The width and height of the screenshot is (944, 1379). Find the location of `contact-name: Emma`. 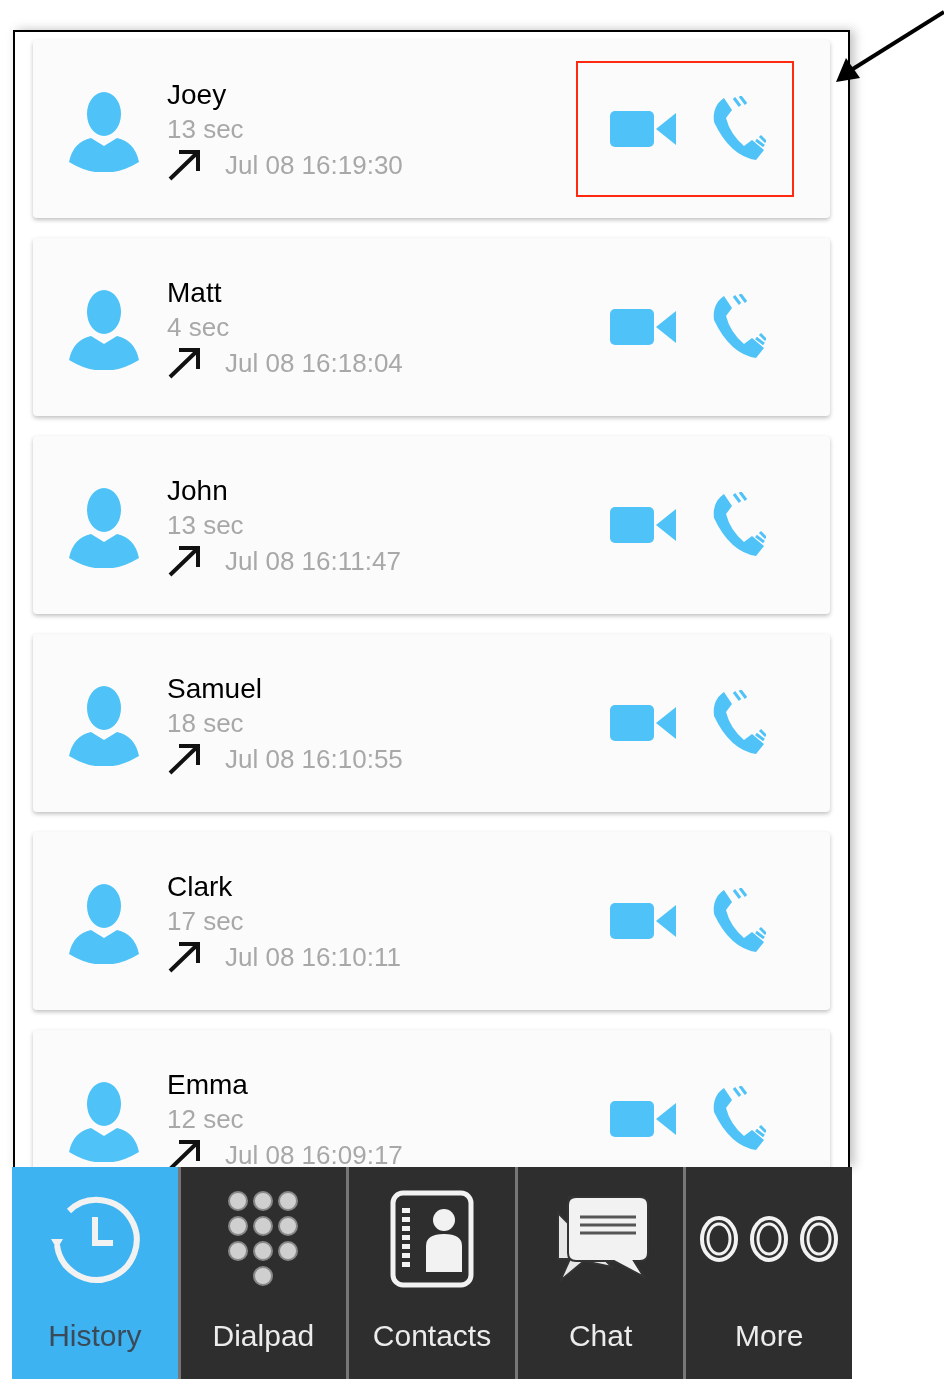

contact-name: Emma is located at coordinates (208, 1085).